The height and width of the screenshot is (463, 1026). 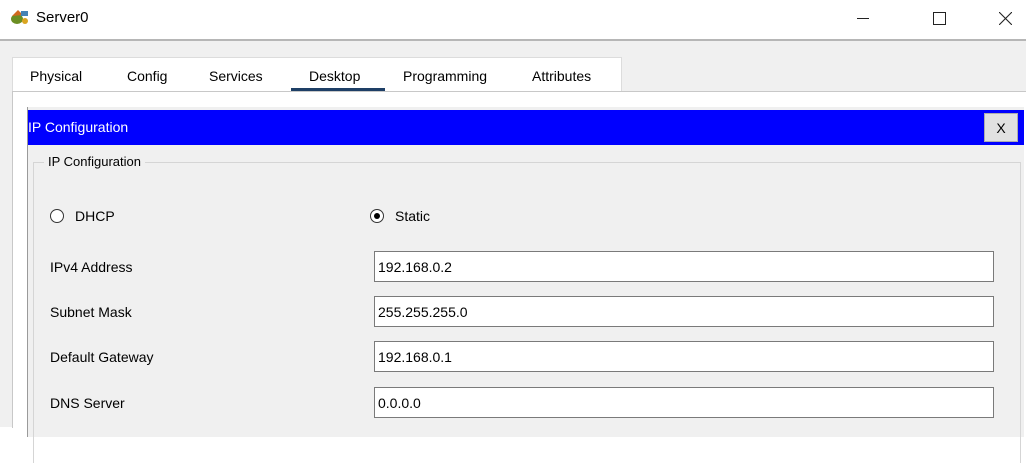 What do you see at coordinates (87, 403) in the screenshot?
I see `dns-server-label: DNS Server` at bounding box center [87, 403].